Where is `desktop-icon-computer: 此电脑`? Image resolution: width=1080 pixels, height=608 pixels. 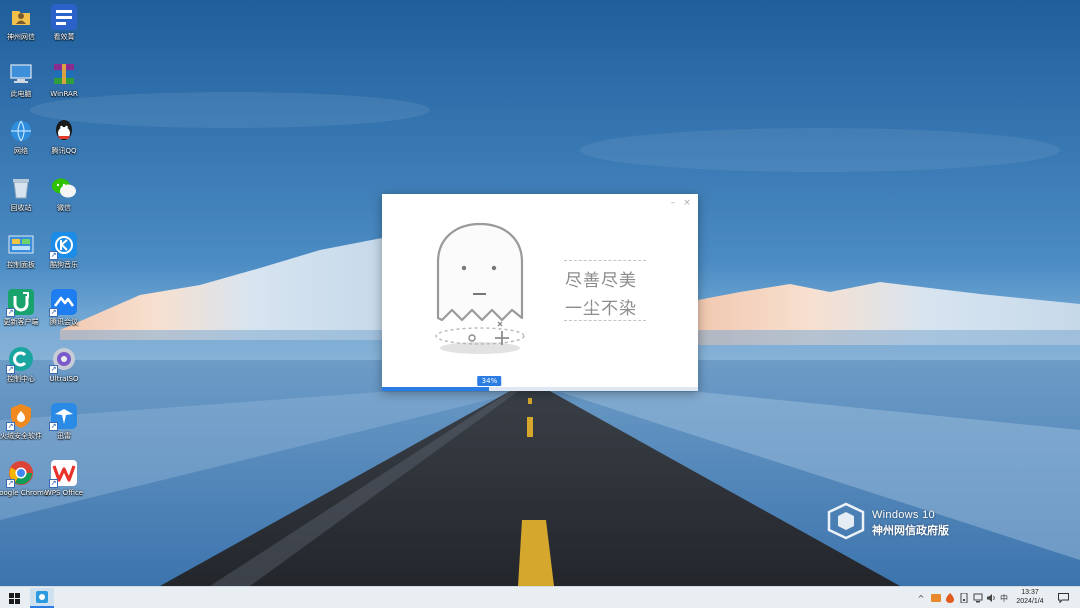
desktop-icon-computer: 此电脑 is located at coordinates (22, 80).